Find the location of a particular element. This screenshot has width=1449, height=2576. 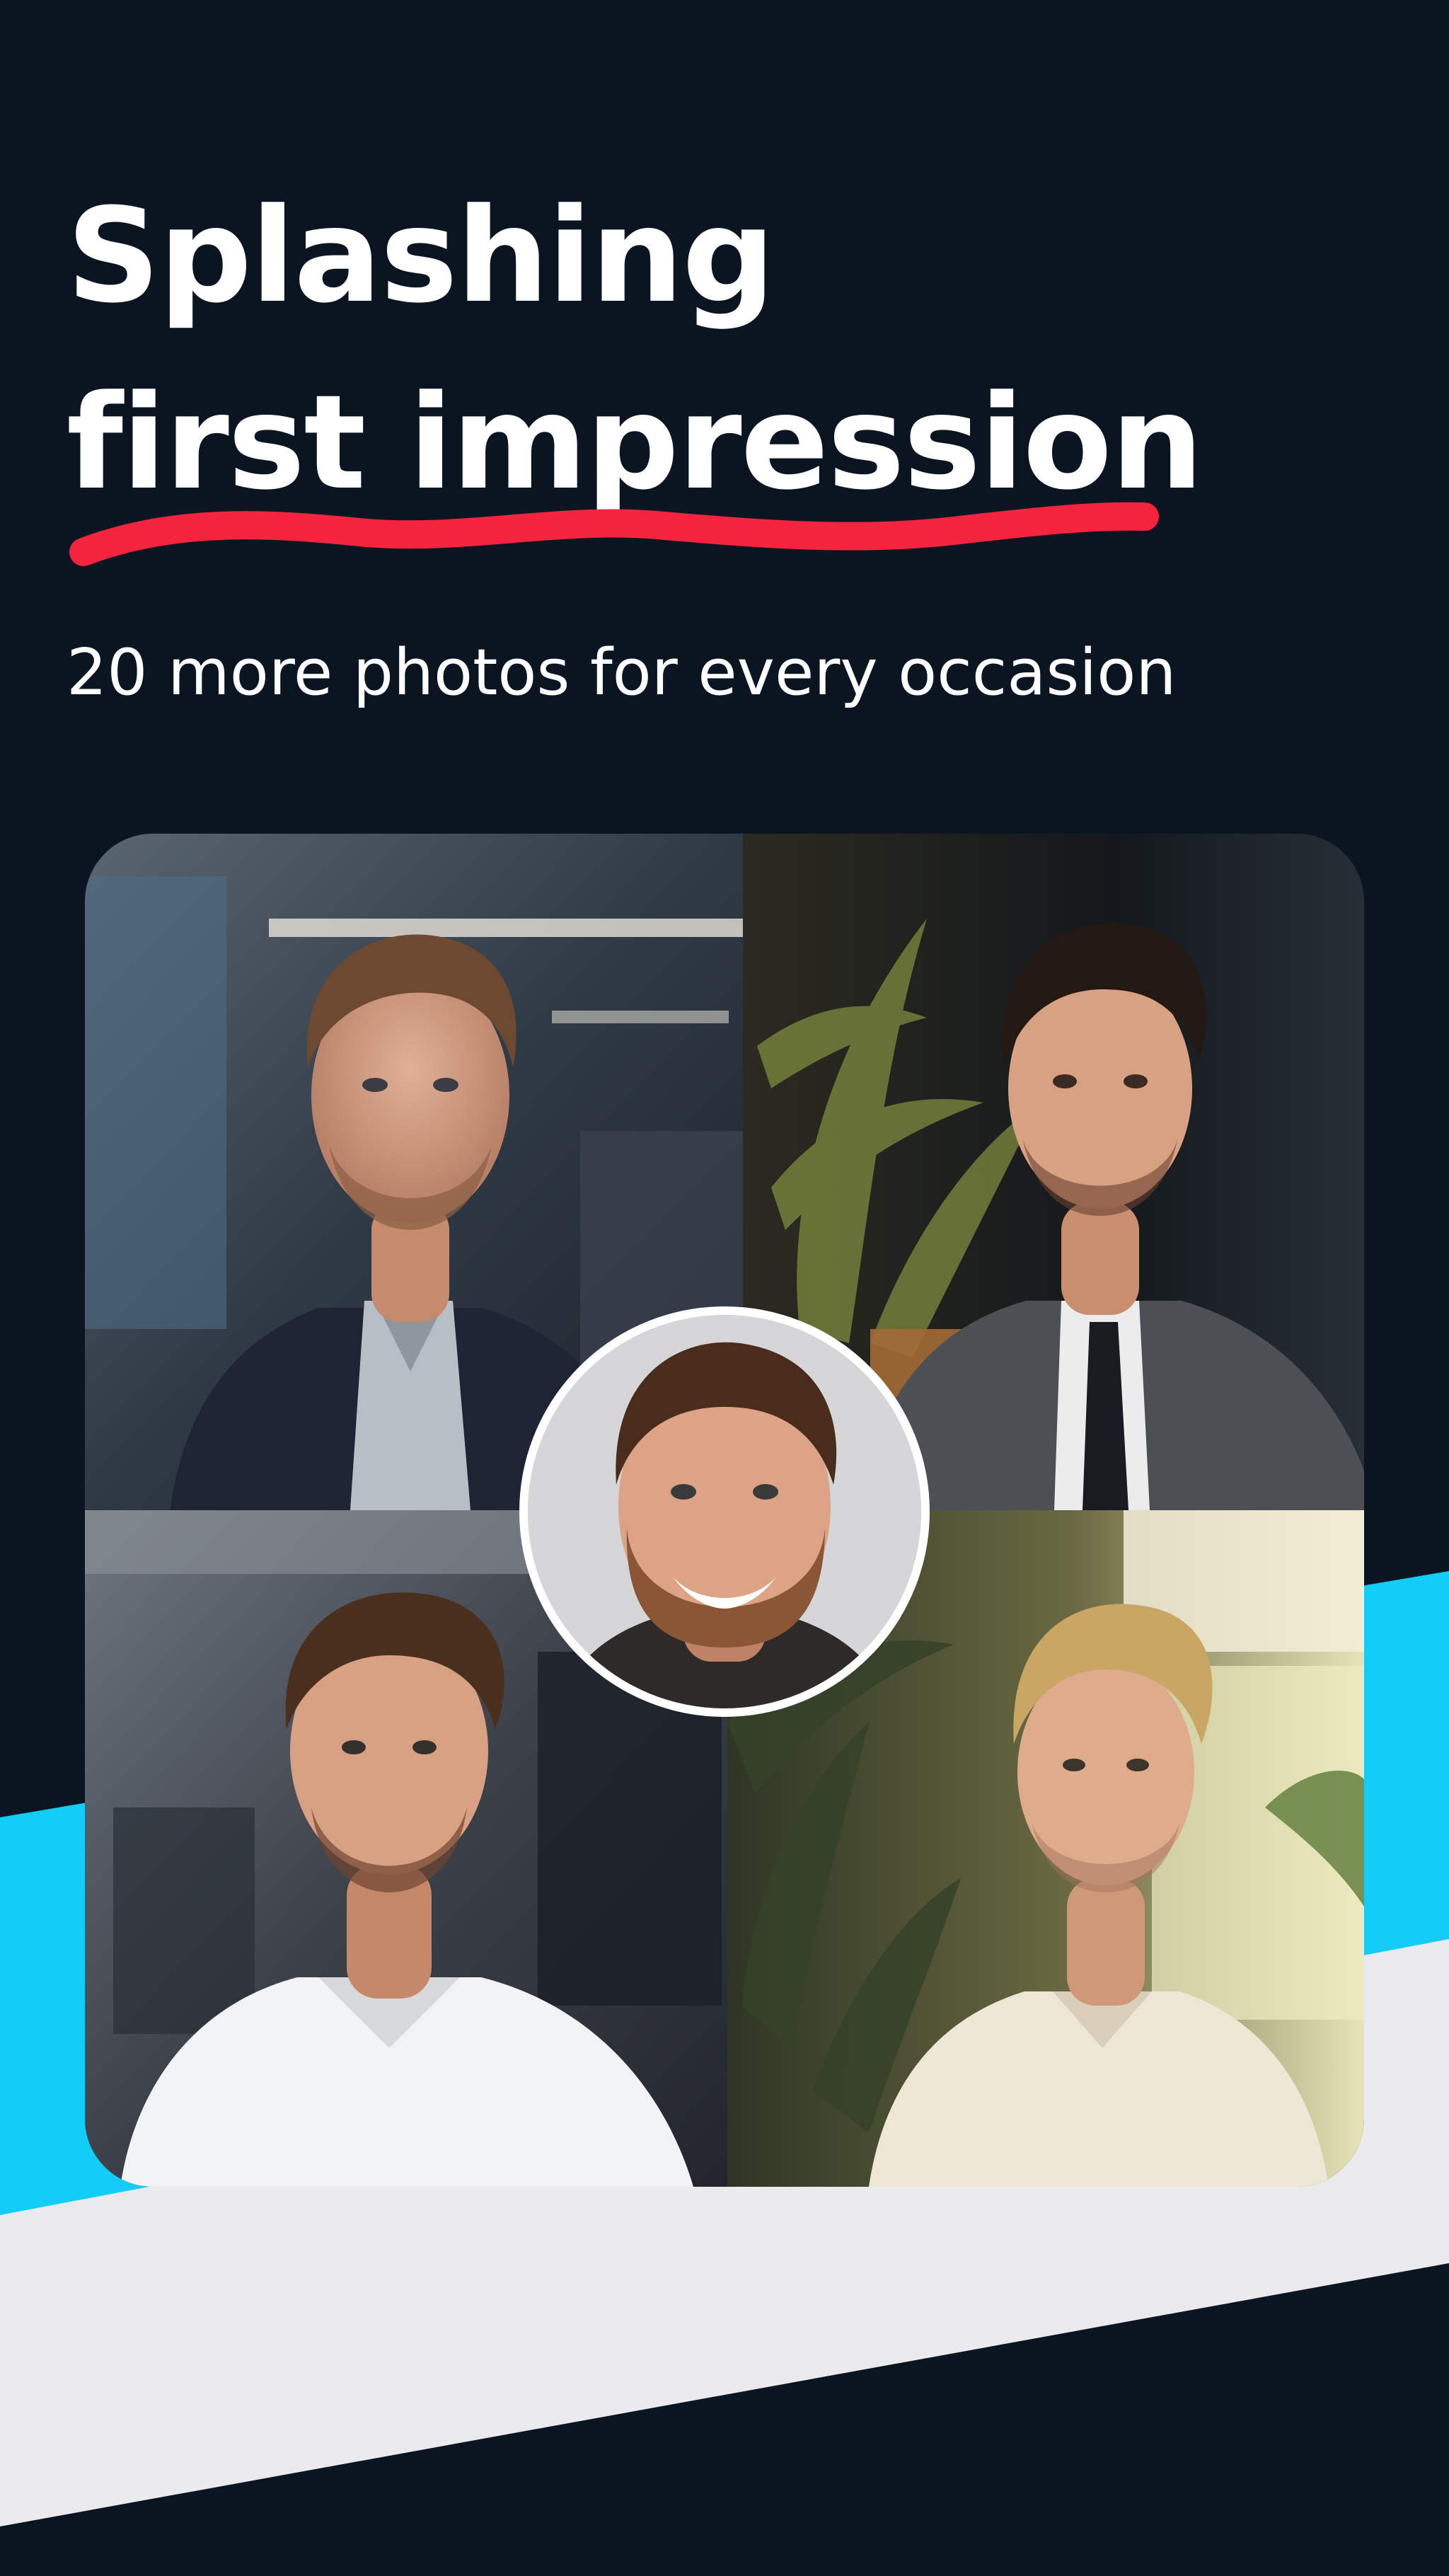

person-portrait-icon is located at coordinates (724, 1512).